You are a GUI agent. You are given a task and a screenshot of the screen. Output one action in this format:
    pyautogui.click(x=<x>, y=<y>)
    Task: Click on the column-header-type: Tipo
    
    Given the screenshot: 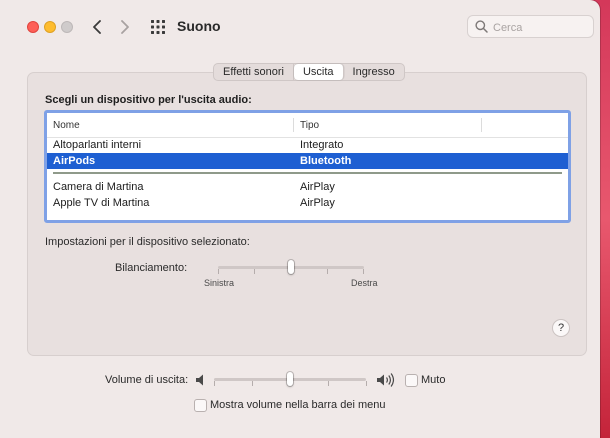 What is the action you would take?
    pyautogui.click(x=309, y=125)
    